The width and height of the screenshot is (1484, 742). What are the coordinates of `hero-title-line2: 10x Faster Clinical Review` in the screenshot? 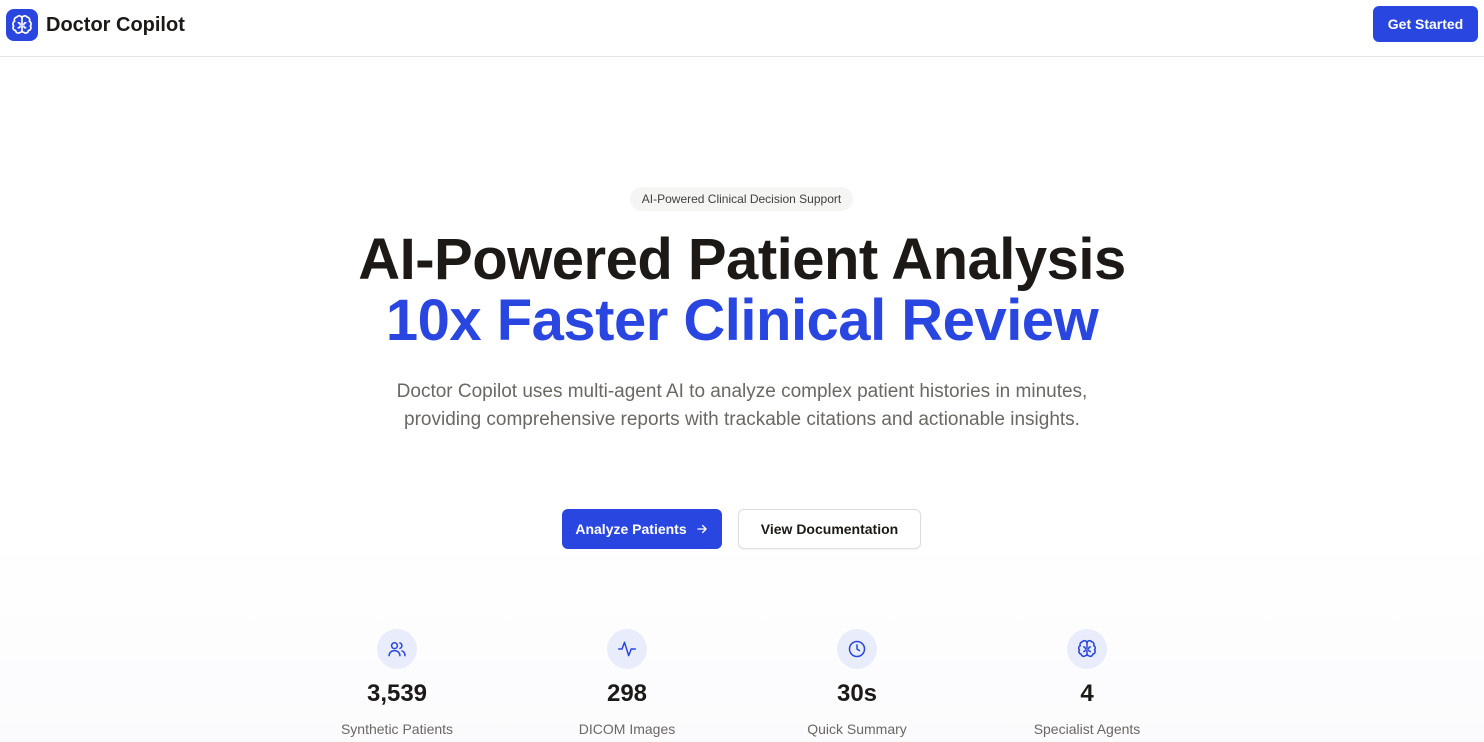 It's located at (742, 320).